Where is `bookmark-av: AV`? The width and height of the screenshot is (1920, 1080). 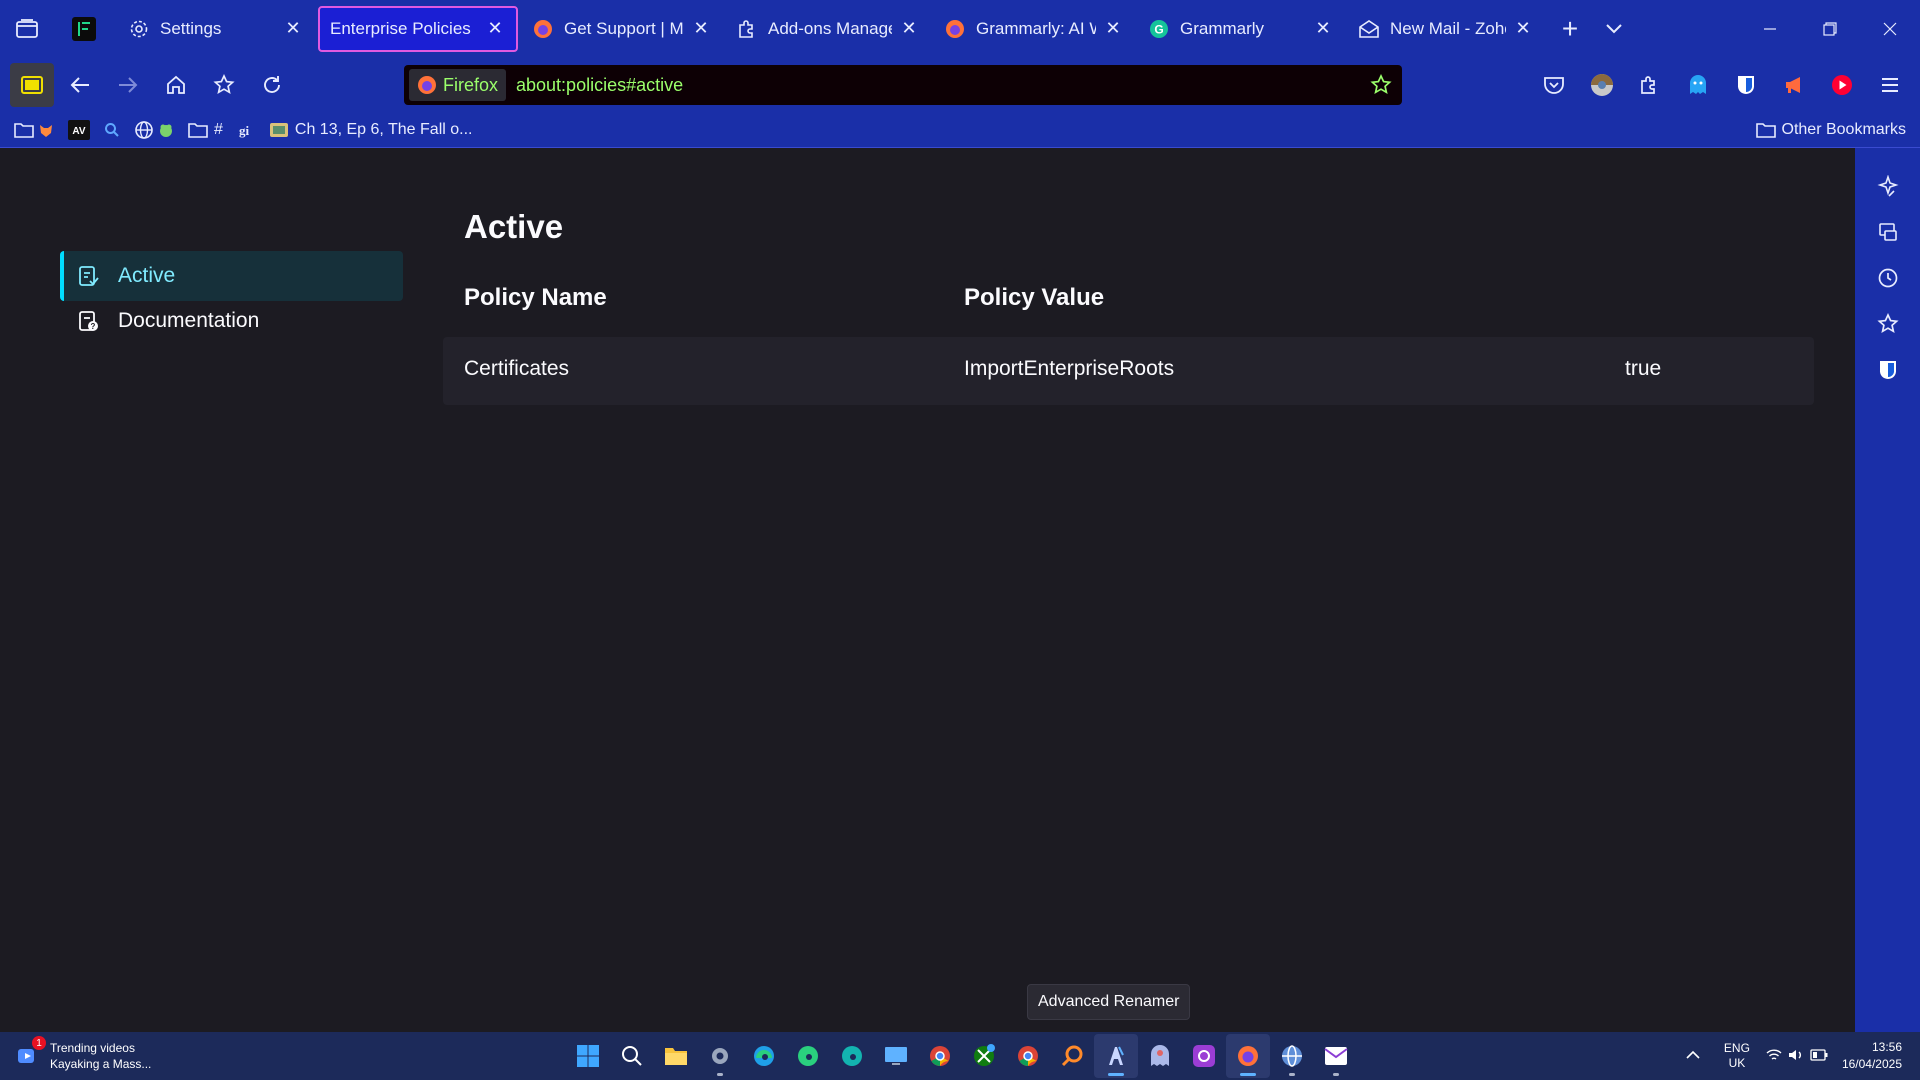
bookmark-av: AV is located at coordinates (79, 130).